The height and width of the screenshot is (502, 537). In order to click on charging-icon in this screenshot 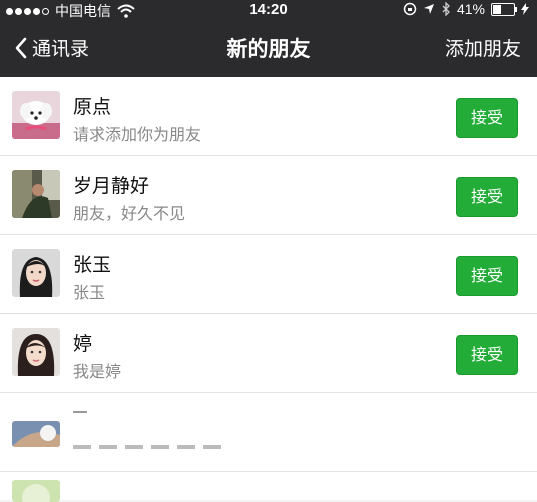, I will do `click(525, 9)`.